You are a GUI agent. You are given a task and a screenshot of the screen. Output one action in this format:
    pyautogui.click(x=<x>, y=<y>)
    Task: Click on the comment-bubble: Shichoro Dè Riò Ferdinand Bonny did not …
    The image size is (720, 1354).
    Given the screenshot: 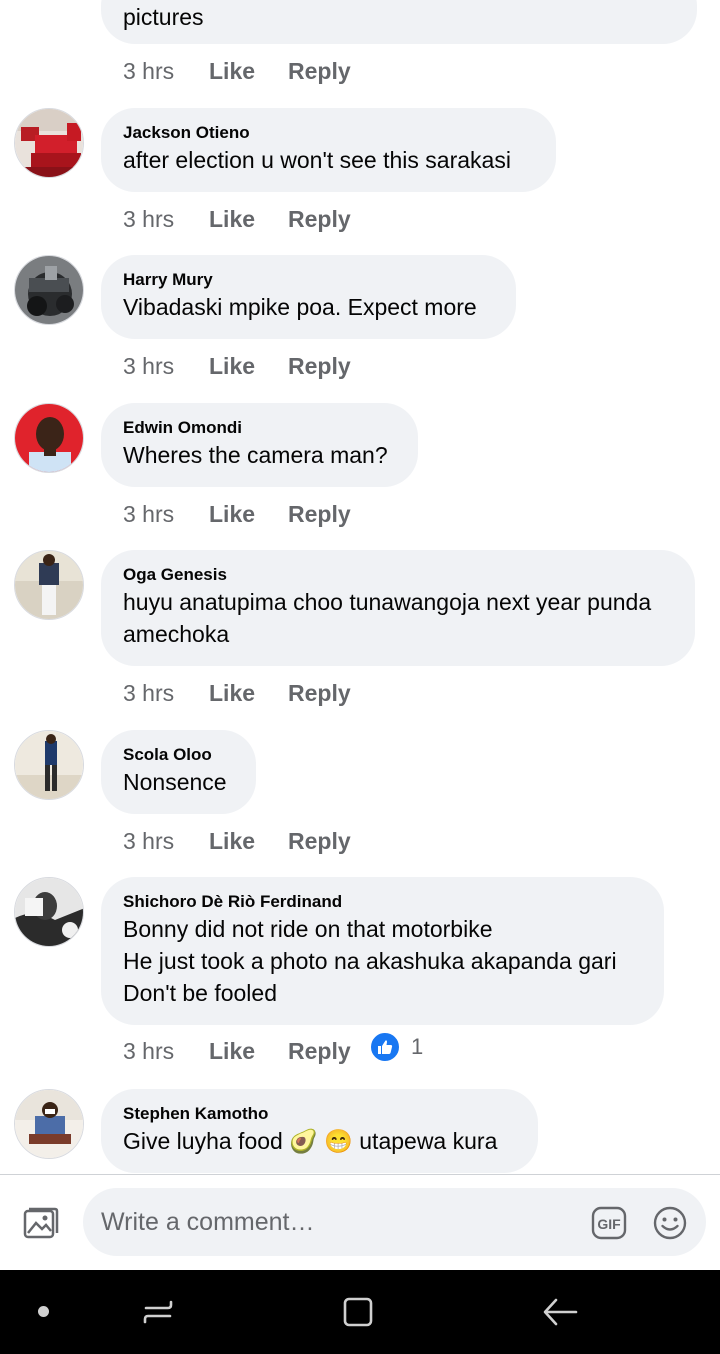 What is the action you would take?
    pyautogui.click(x=382, y=951)
    